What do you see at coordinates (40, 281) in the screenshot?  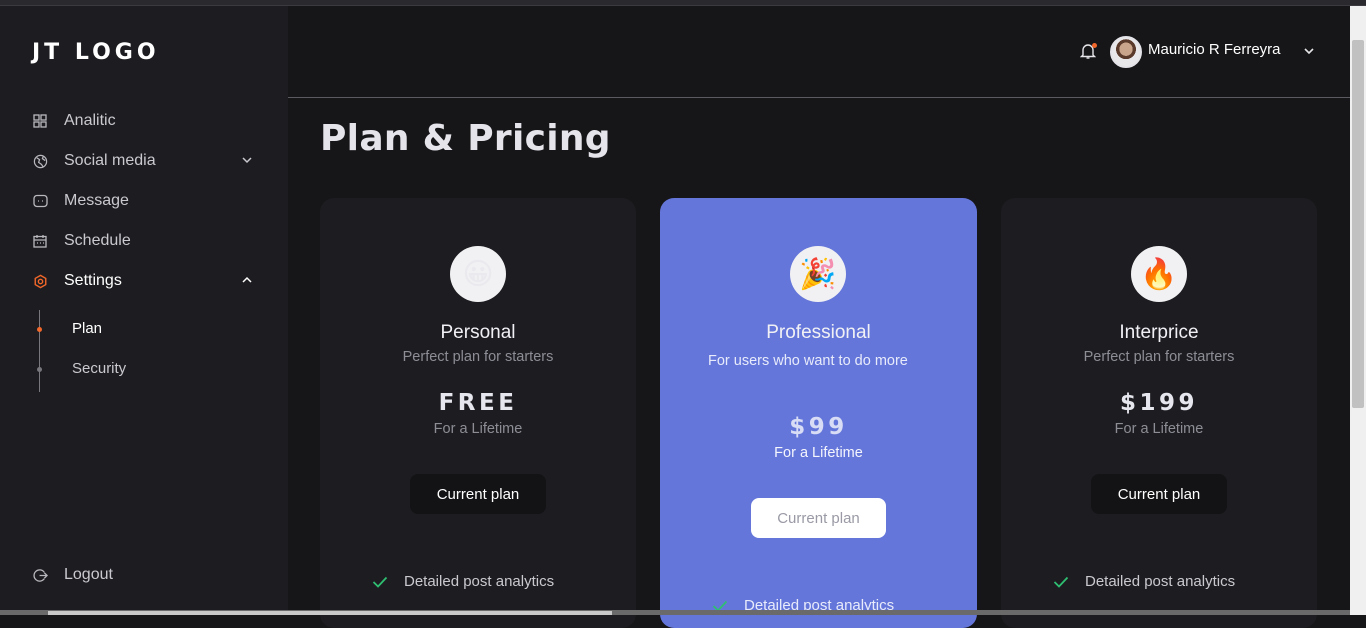 I see `gear-icon` at bounding box center [40, 281].